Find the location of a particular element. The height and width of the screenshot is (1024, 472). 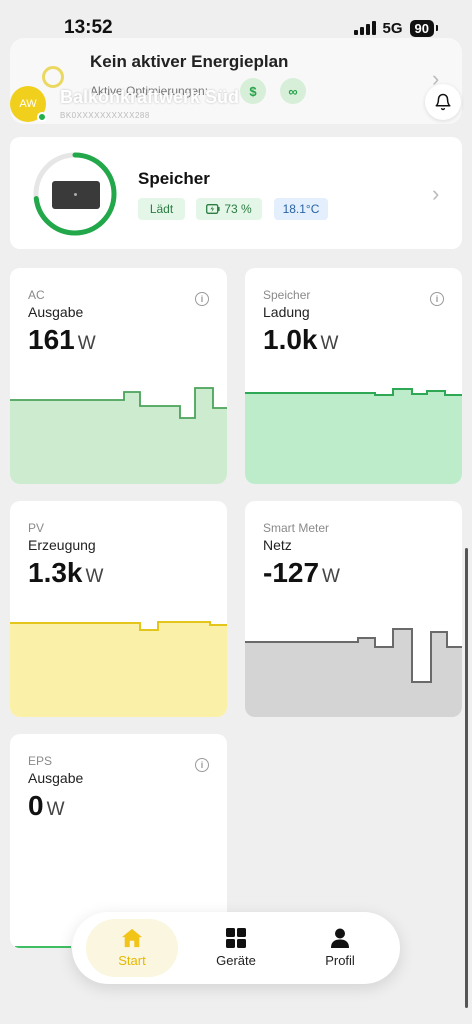

tile-value: 161 W is located at coordinates (62, 340).